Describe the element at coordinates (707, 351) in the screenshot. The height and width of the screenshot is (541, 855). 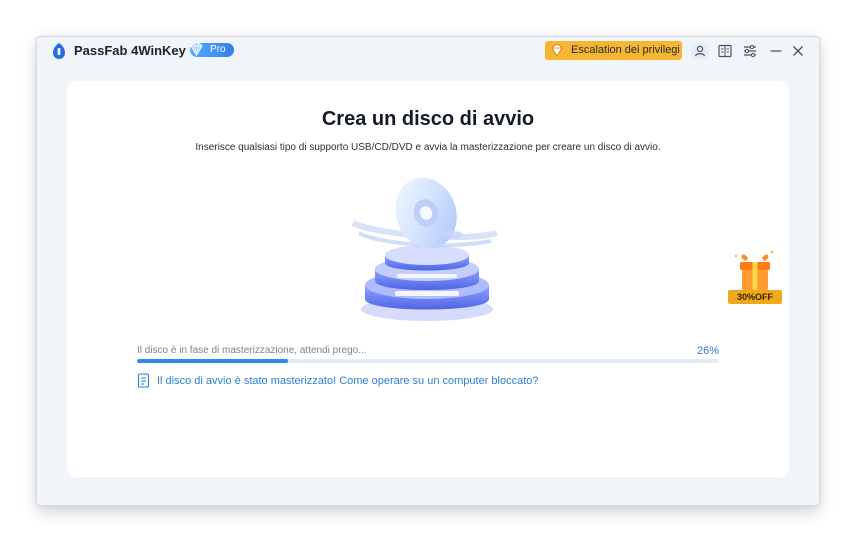
I see `progress-percent: 26%` at that location.